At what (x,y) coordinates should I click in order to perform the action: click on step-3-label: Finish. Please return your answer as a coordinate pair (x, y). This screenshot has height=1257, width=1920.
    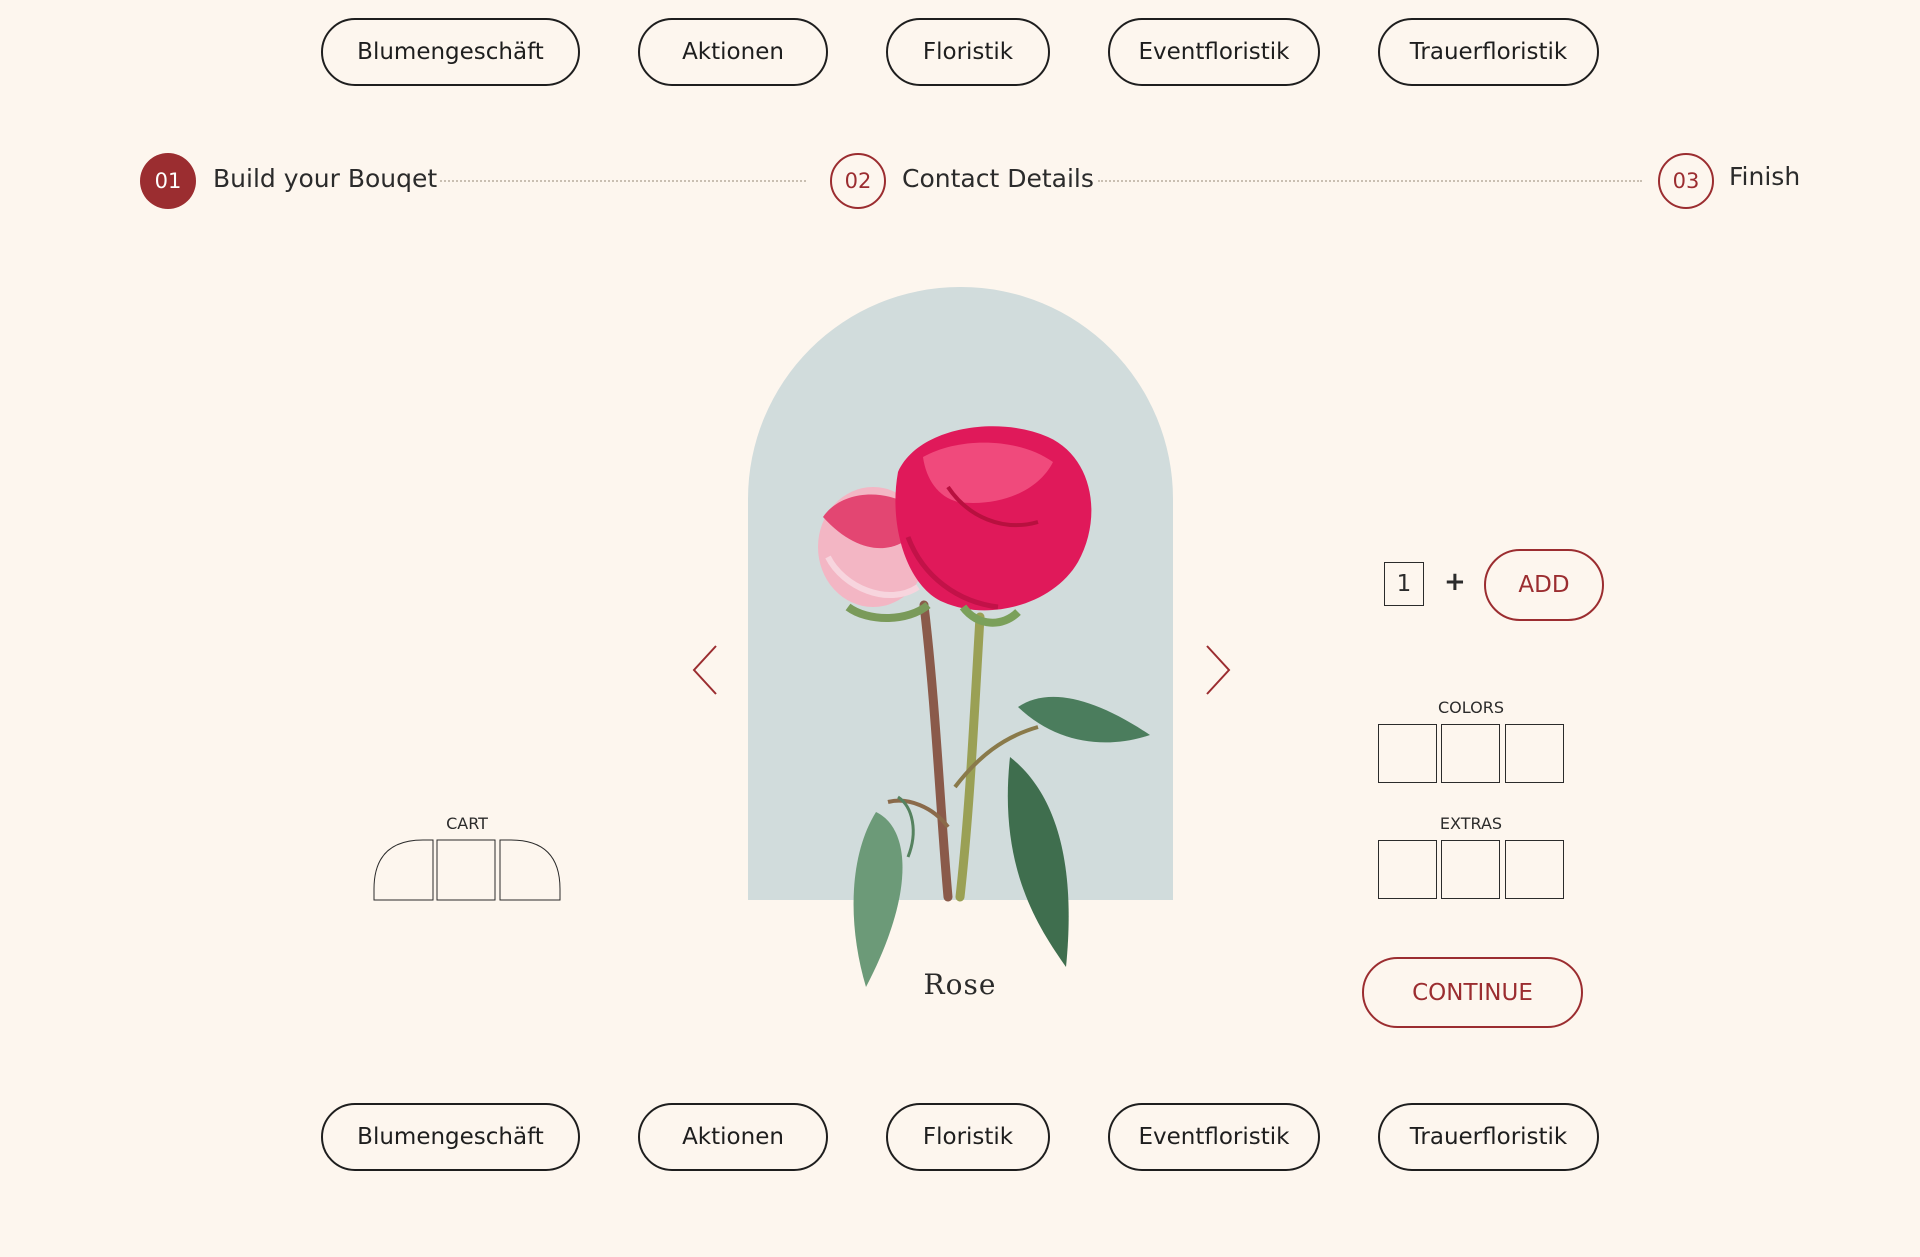
    Looking at the image, I should click on (1765, 176).